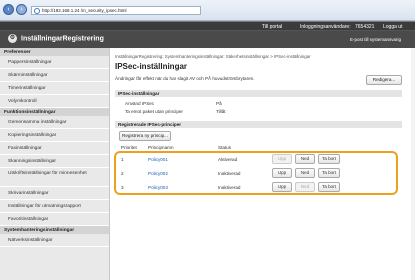 The width and height of the screenshot is (415, 280). Describe the element at coordinates (54, 101) in the screenshot. I see `sidebar-item-volume: Volymkontroll` at that location.